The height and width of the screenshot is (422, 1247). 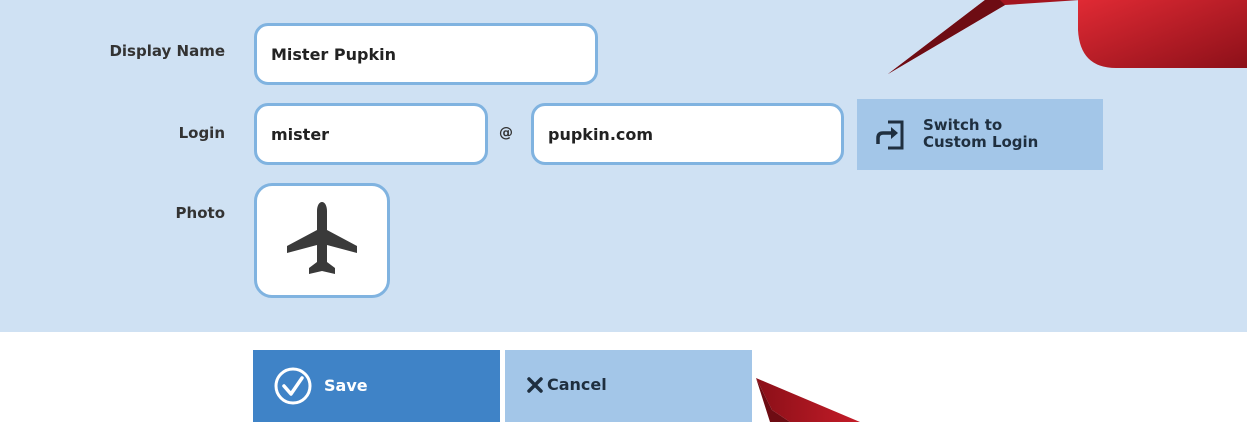 I want to click on at-symbol: @, so click(x=506, y=133).